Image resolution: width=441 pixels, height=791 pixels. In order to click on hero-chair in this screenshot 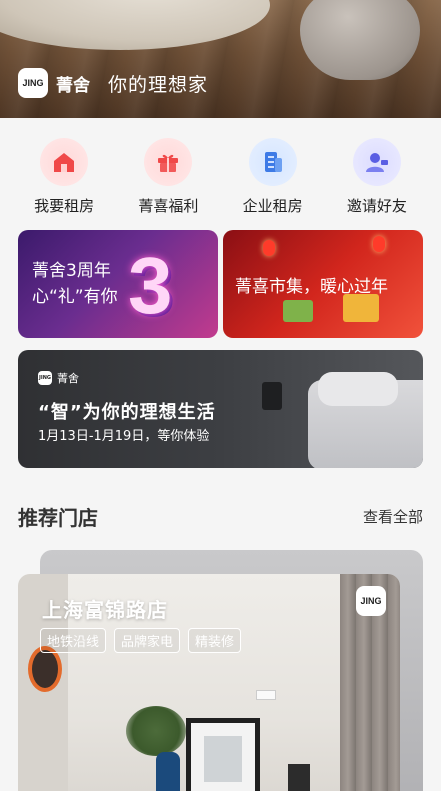, I will do `click(360, 40)`.